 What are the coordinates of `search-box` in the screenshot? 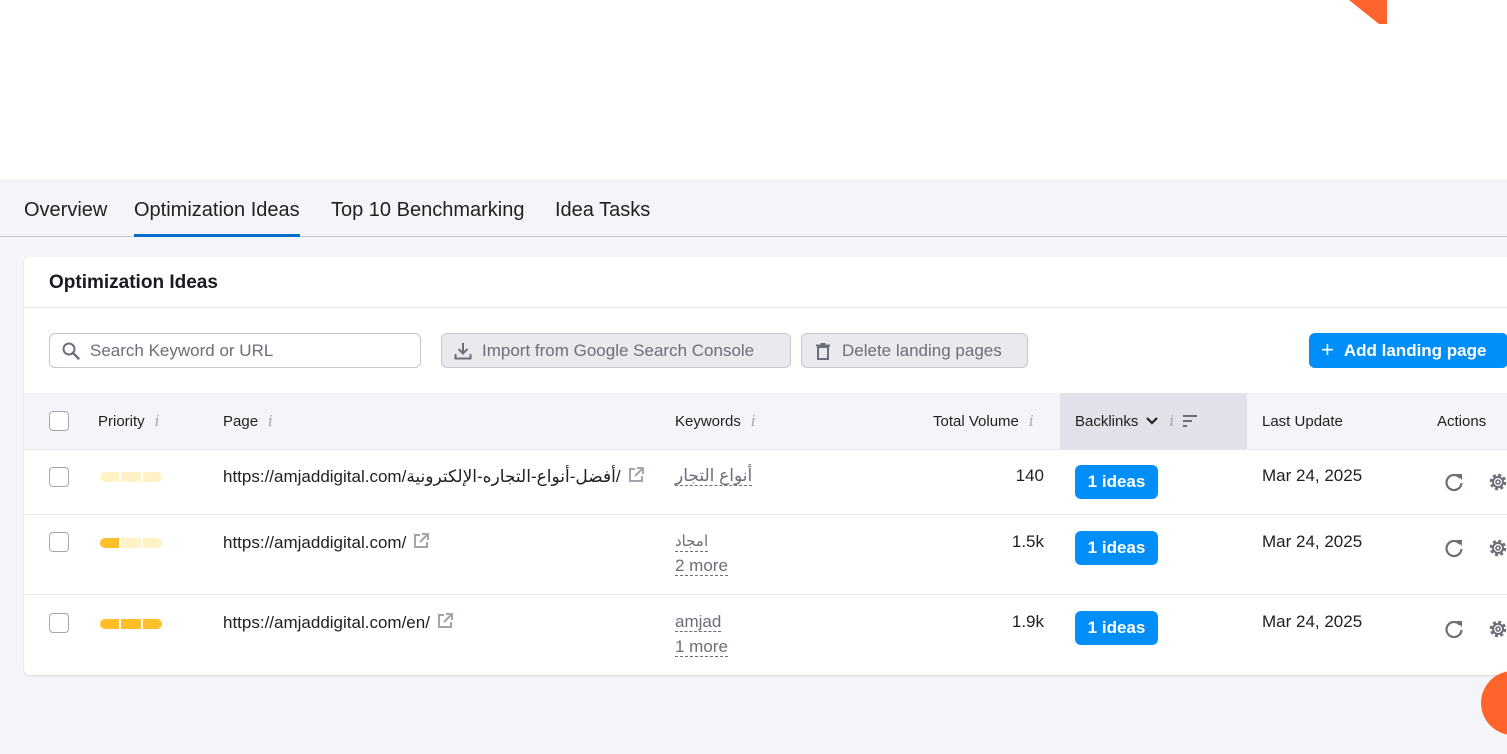 It's located at (235, 350).